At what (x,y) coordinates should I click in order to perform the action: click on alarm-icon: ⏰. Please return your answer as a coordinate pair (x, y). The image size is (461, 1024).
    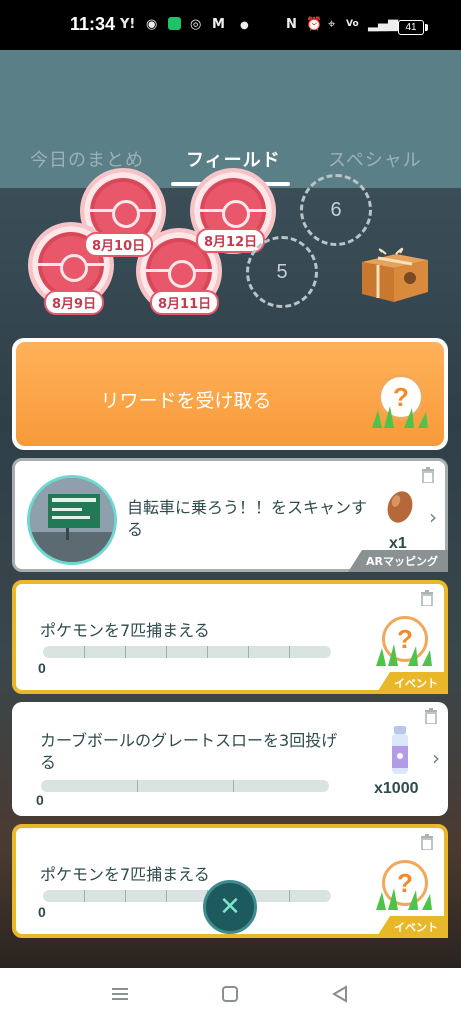
    Looking at the image, I should click on (314, 24).